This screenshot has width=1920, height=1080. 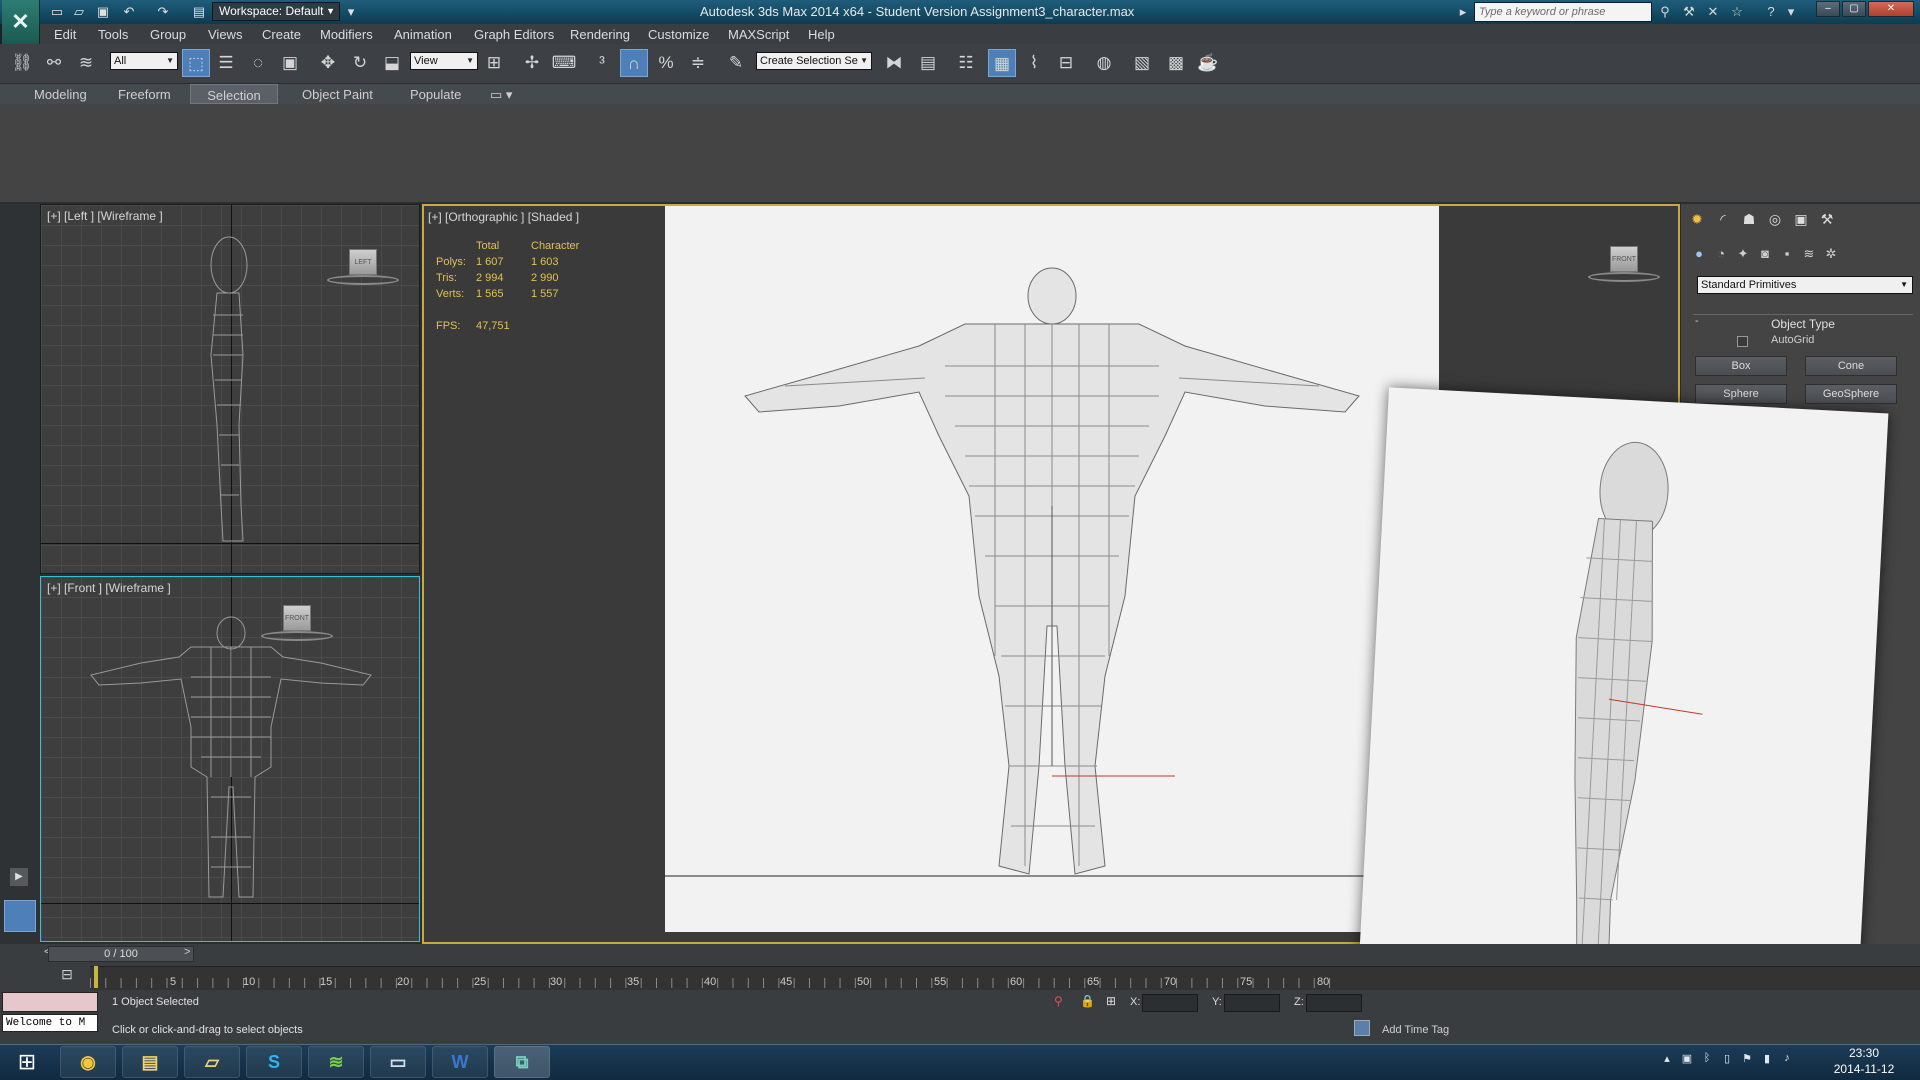 I want to click on select-manipulate-icon: ✢, so click(x=532, y=63).